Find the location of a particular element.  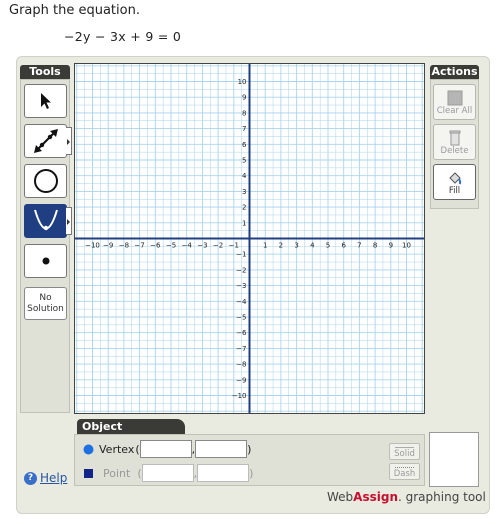

parabola-icon is located at coordinates (45, 220).